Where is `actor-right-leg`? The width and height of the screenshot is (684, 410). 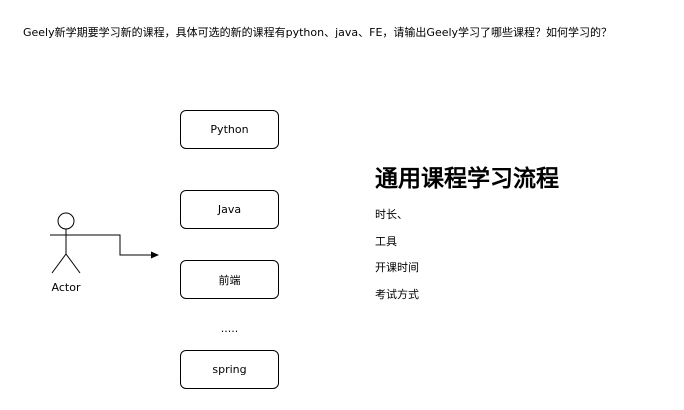
actor-right-leg is located at coordinates (73, 263).